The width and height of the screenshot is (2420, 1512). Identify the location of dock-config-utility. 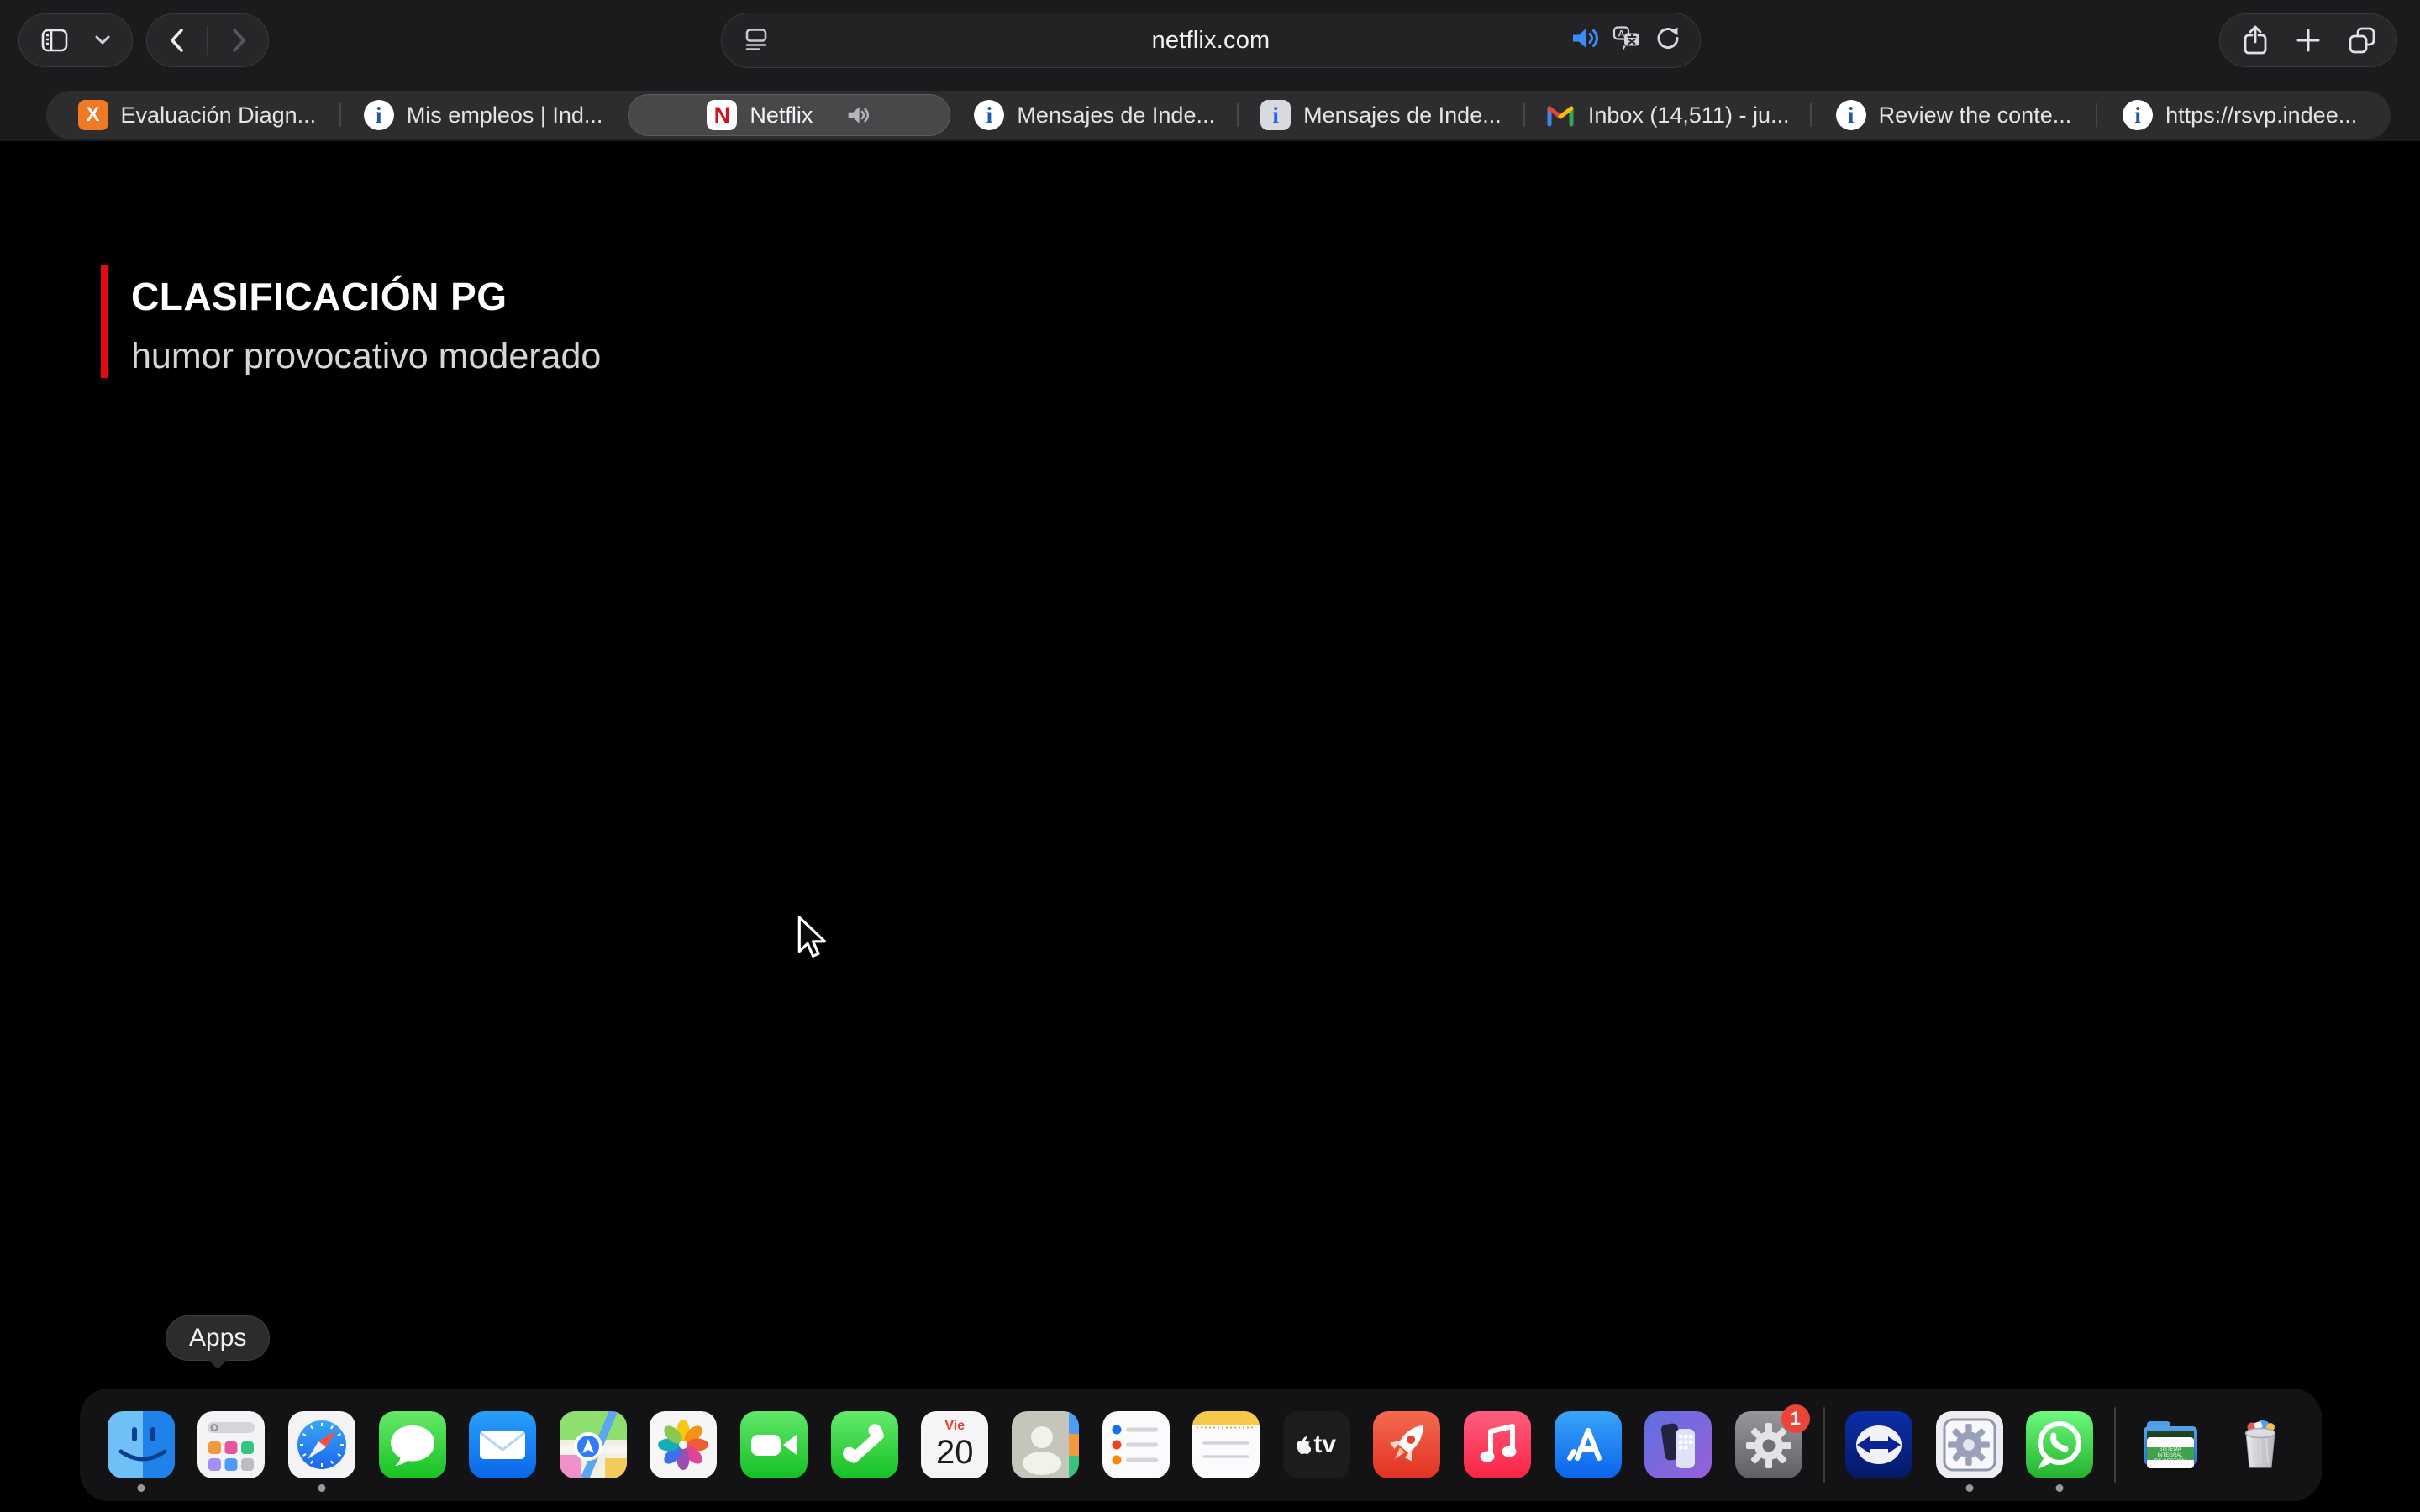
(1970, 1451).